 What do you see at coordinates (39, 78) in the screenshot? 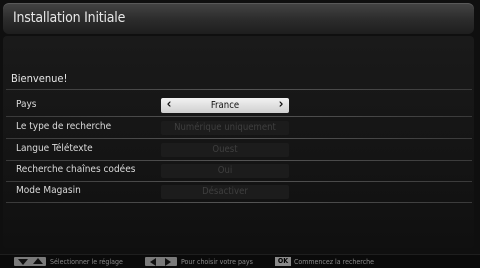
I see `welcome-text: Bienvenue!` at bounding box center [39, 78].